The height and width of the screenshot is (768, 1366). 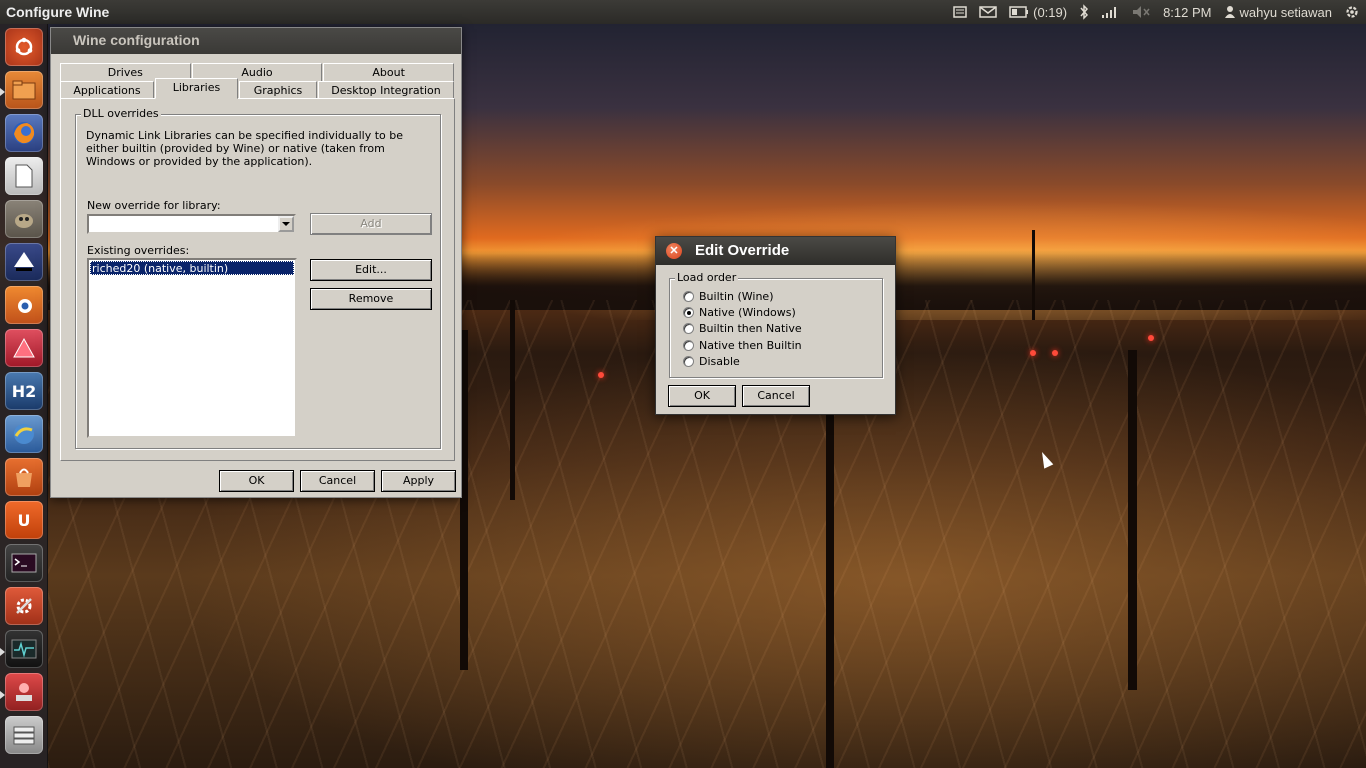 What do you see at coordinates (278, 90) in the screenshot?
I see `tab-graphics: Graphics` at bounding box center [278, 90].